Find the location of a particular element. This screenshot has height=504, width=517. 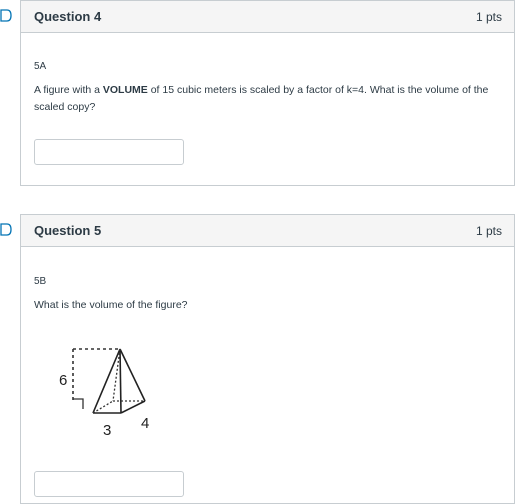

figure-label-depth: 4 is located at coordinates (145, 423).